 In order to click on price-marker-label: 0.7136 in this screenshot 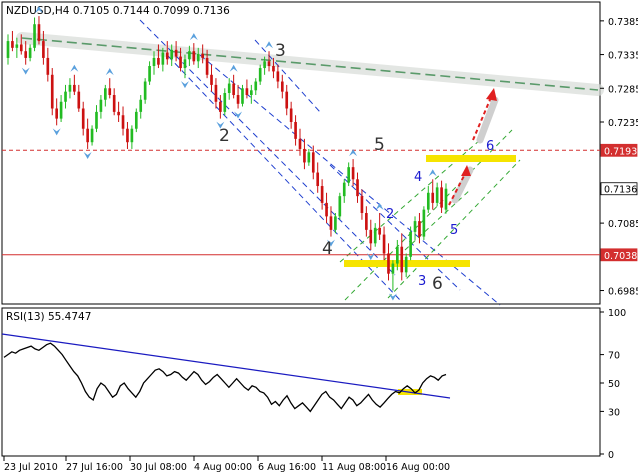, I will do `click(620, 190)`.